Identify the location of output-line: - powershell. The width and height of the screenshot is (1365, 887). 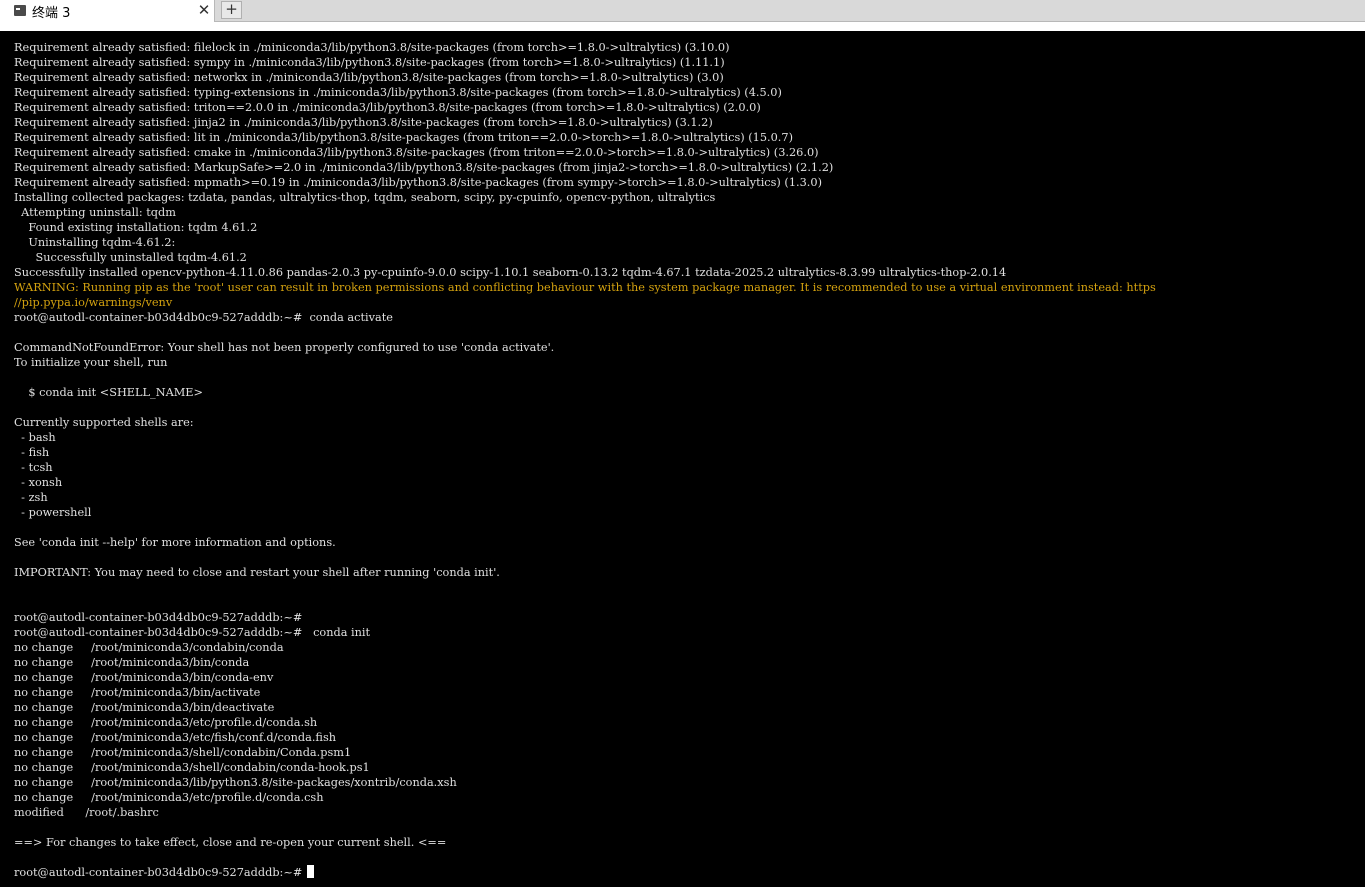
(53, 512).